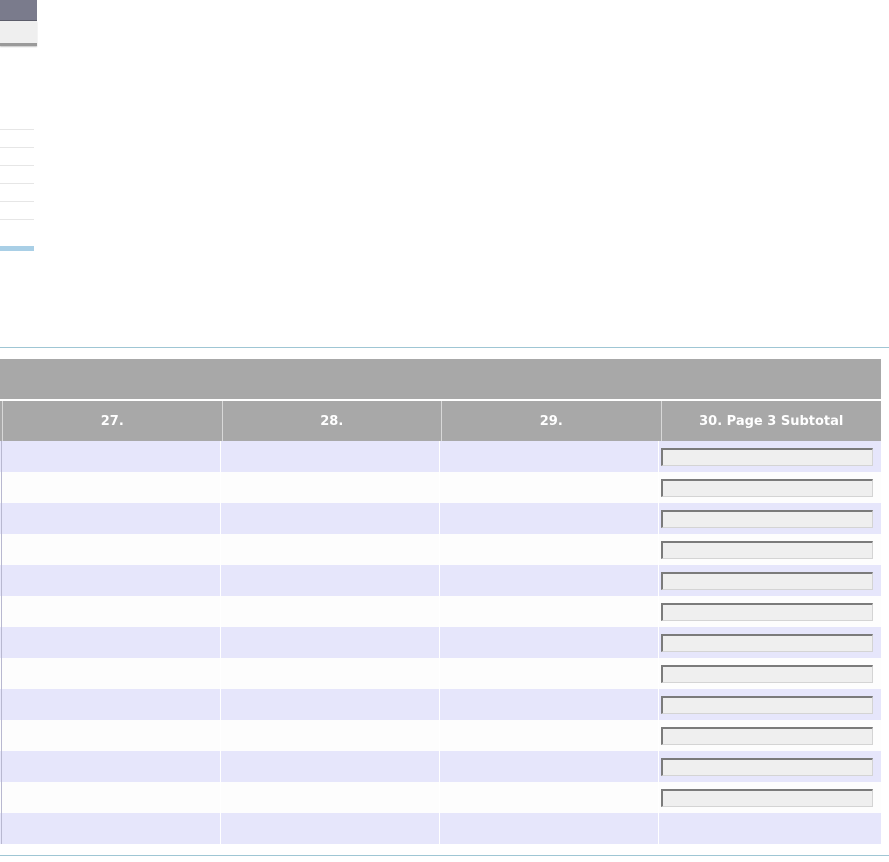 Image resolution: width=889 pixels, height=862 pixels. I want to click on table-header-row: 27. 28. 29. 30. Page 3 Subtotal, so click(440, 420).